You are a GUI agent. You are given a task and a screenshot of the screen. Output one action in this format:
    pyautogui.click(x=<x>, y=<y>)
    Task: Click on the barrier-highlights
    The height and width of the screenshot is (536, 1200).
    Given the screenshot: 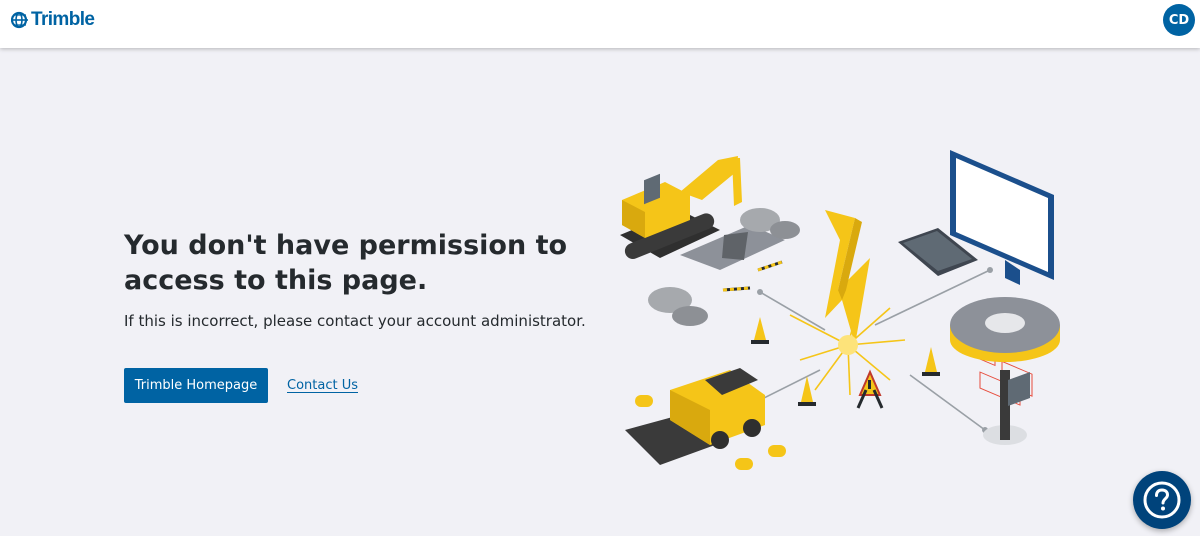 What is the action you would take?
    pyautogui.click(x=752, y=276)
    